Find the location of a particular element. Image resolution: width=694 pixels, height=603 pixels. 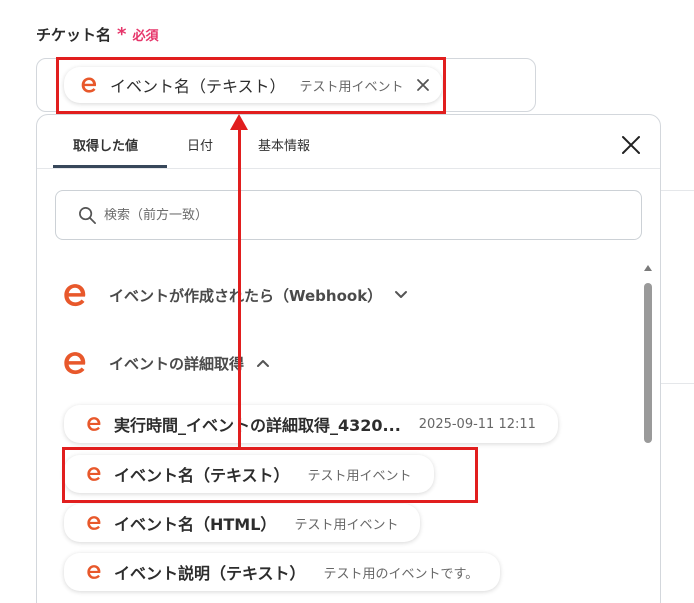

item-value: 2025-09-11 12:11 is located at coordinates (477, 424).